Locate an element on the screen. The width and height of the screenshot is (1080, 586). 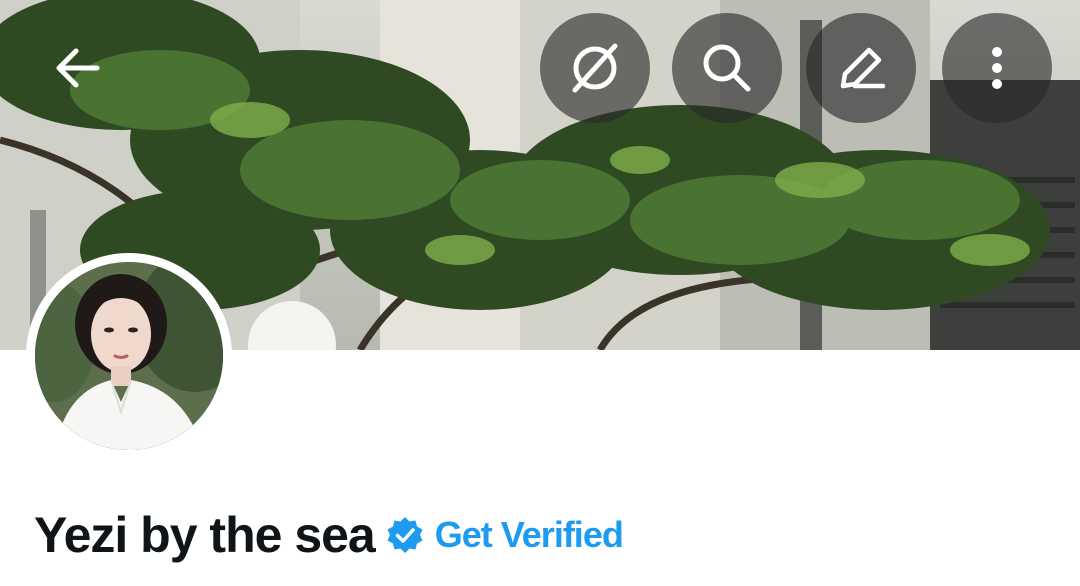
verified-badge-icon is located at coordinates (405, 535).